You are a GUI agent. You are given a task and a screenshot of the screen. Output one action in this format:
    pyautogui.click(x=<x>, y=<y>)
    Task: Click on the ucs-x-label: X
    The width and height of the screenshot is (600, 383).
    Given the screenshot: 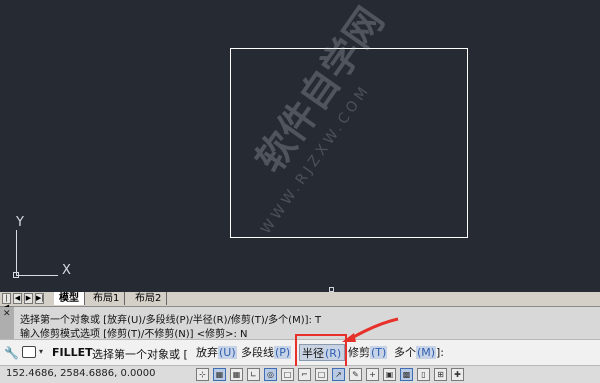 What is the action you would take?
    pyautogui.click(x=66, y=270)
    